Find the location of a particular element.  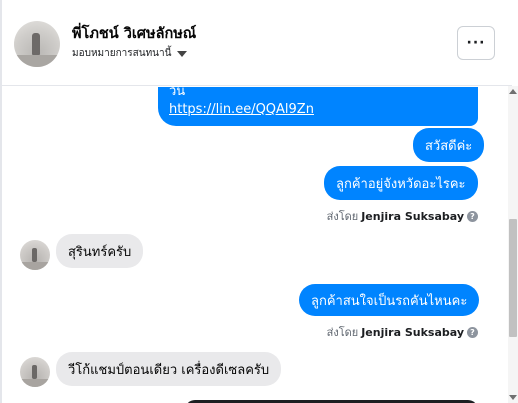

outgoing-message: ลูกค้าสนใจเป็นรถคันไหนคะ is located at coordinates (389, 300).